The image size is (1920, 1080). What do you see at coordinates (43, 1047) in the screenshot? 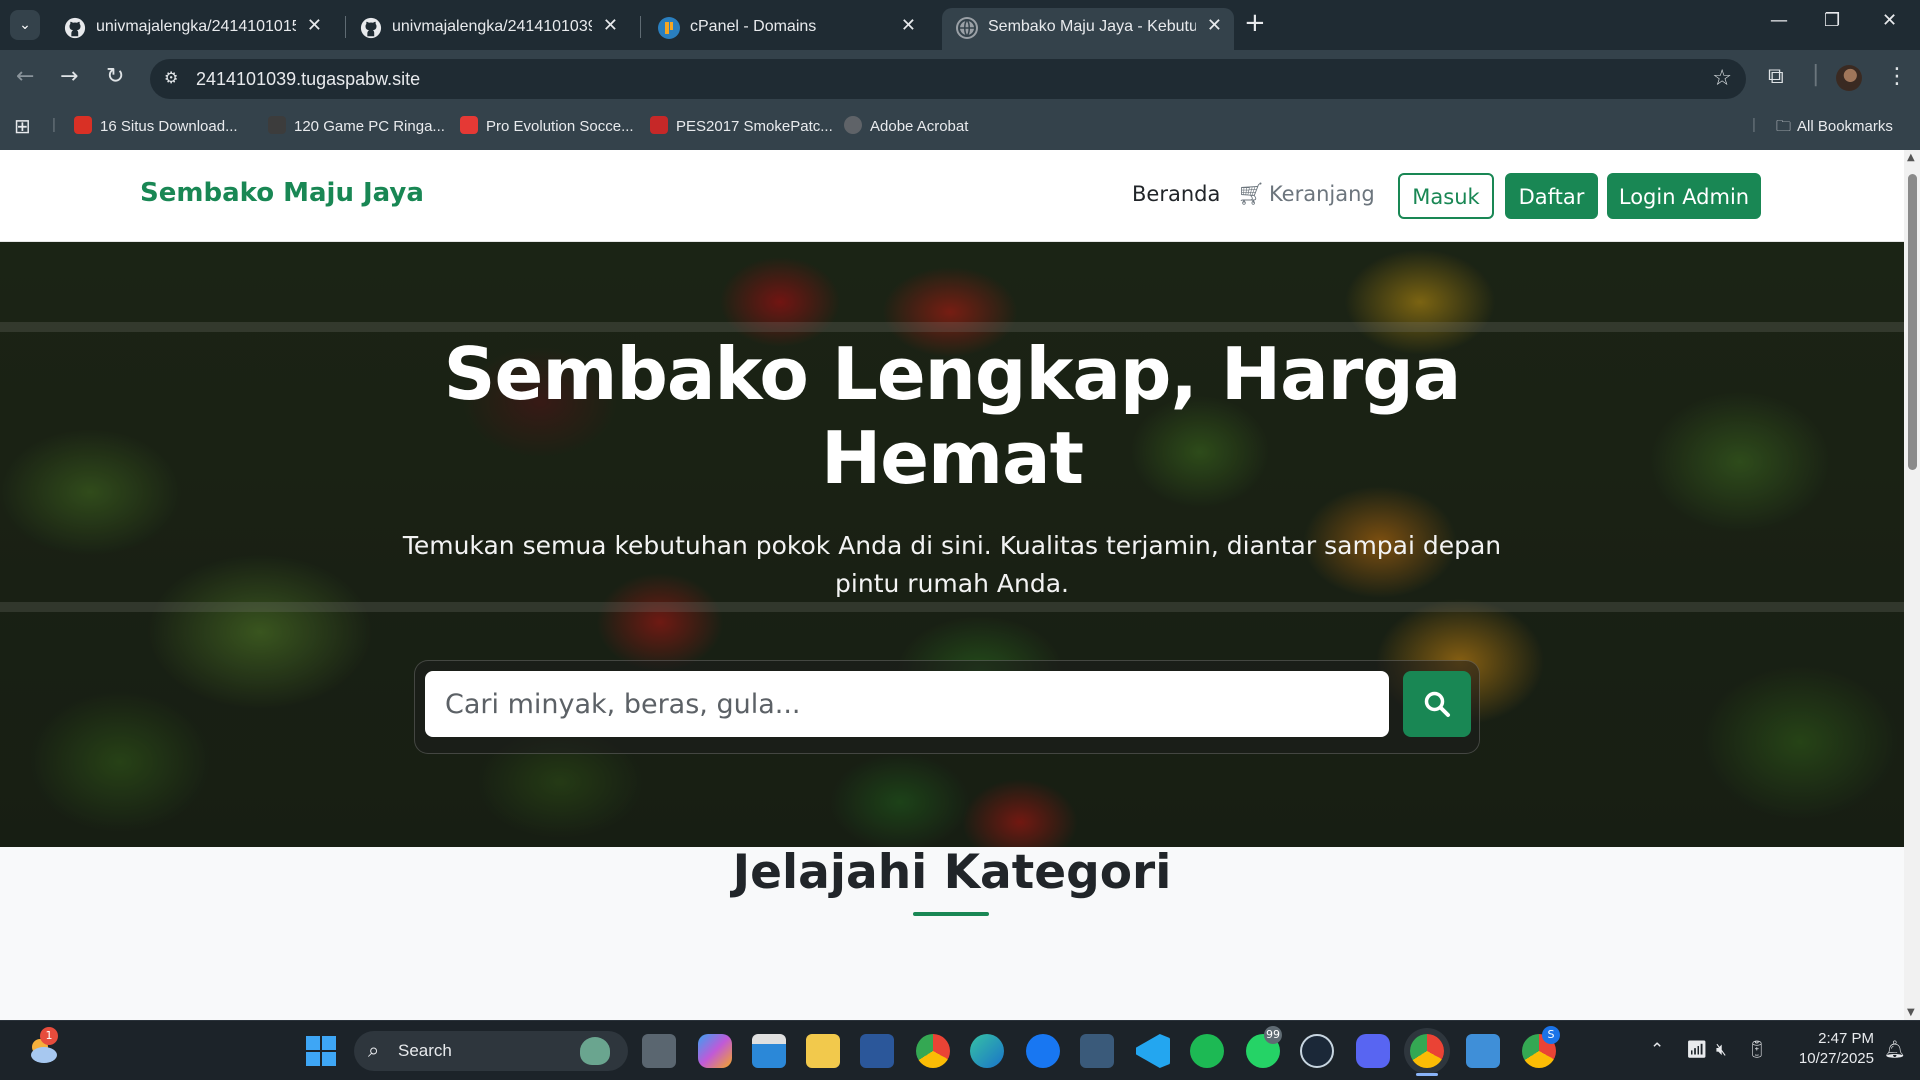
I see `weather-widget: 1` at bounding box center [43, 1047].